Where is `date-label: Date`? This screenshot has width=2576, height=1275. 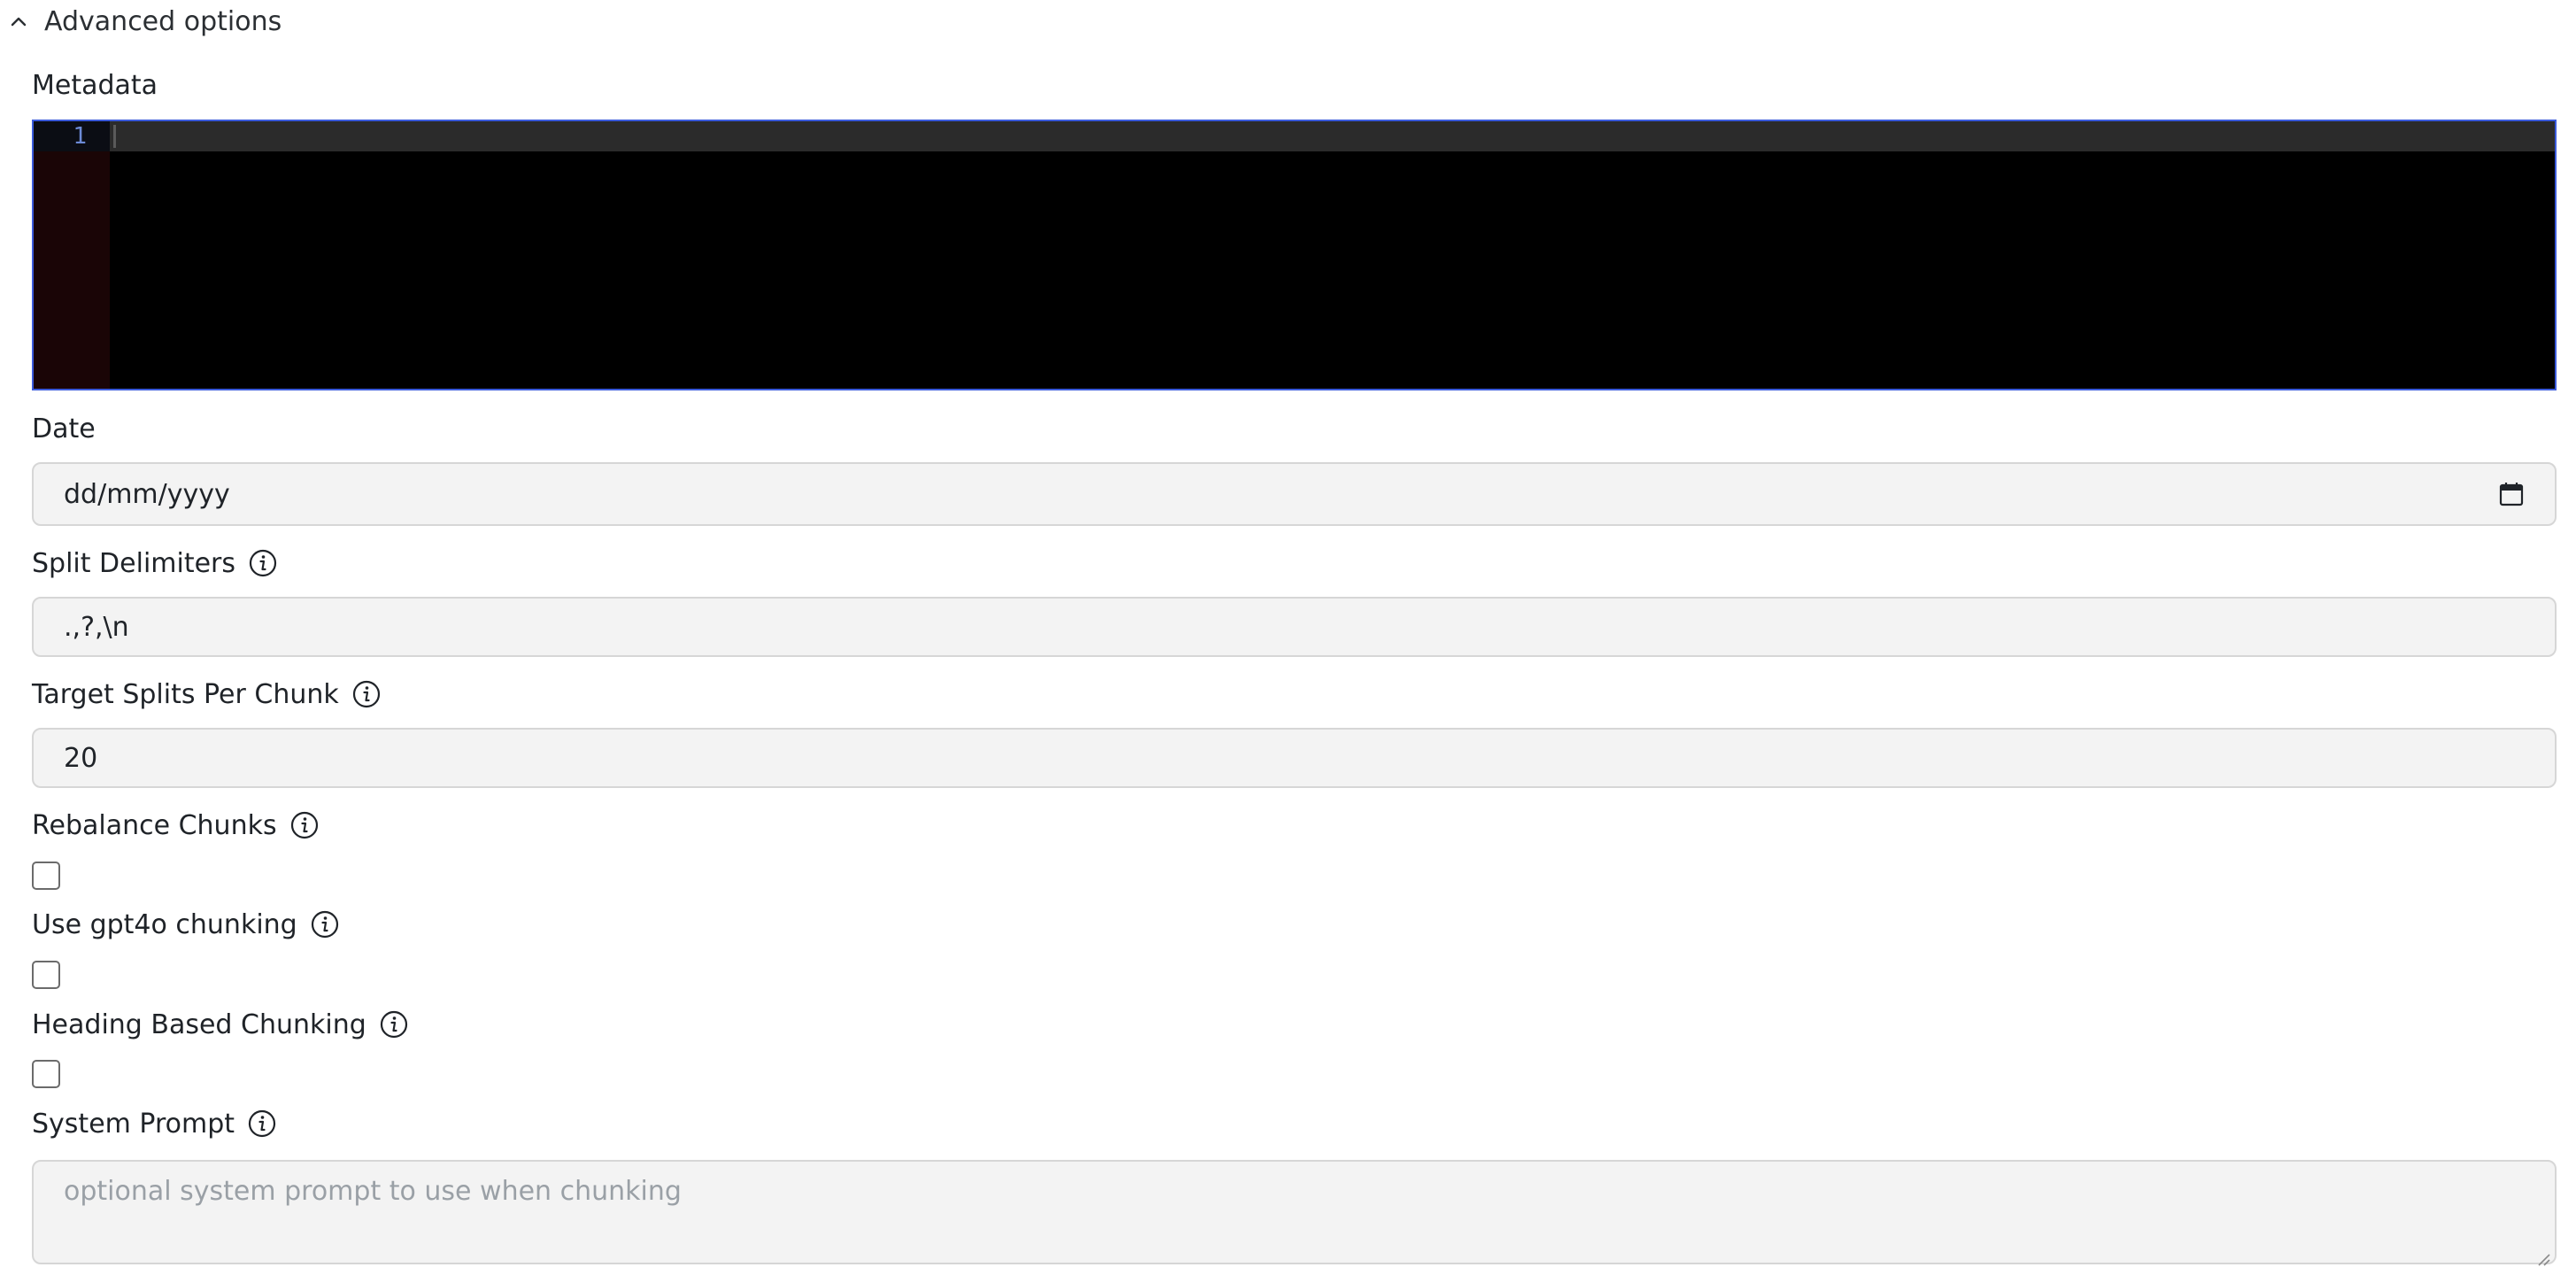
date-label: Date is located at coordinates (64, 428).